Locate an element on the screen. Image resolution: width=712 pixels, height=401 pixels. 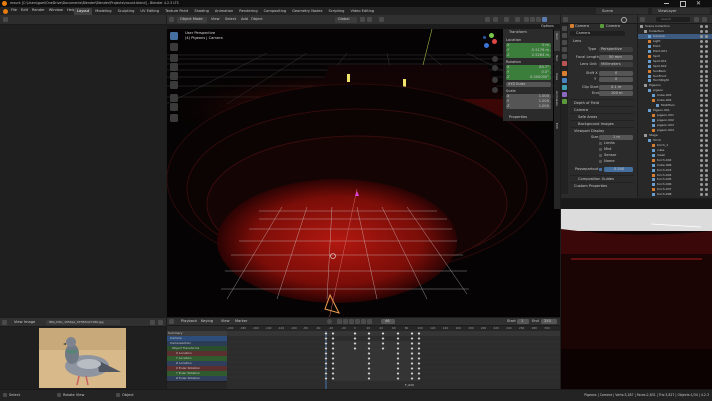
image-filename-field: IMG_DSC_1056px_STH65ok7189.jpg is located at coordinates (83, 322).